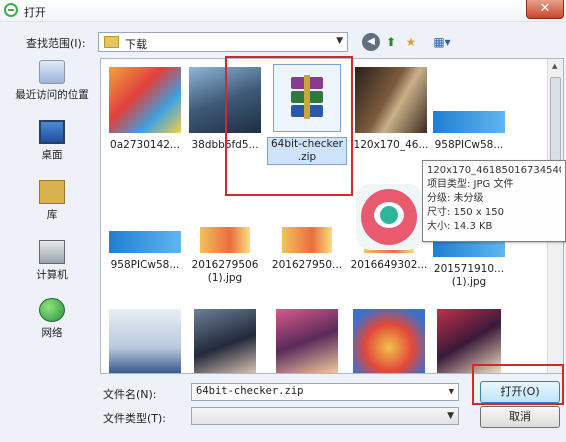 Image resolution: width=566 pixels, height=442 pixels. Describe the element at coordinates (545, 9) in the screenshot. I see `close-button: ✕` at that location.